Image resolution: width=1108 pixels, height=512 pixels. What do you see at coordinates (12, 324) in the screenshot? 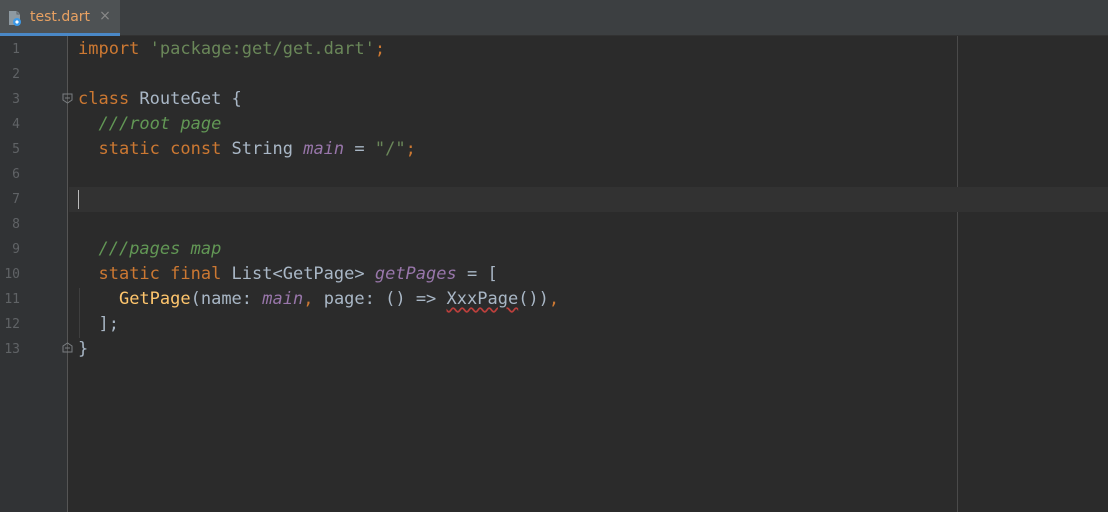
I see `line-number: 12` at bounding box center [12, 324].